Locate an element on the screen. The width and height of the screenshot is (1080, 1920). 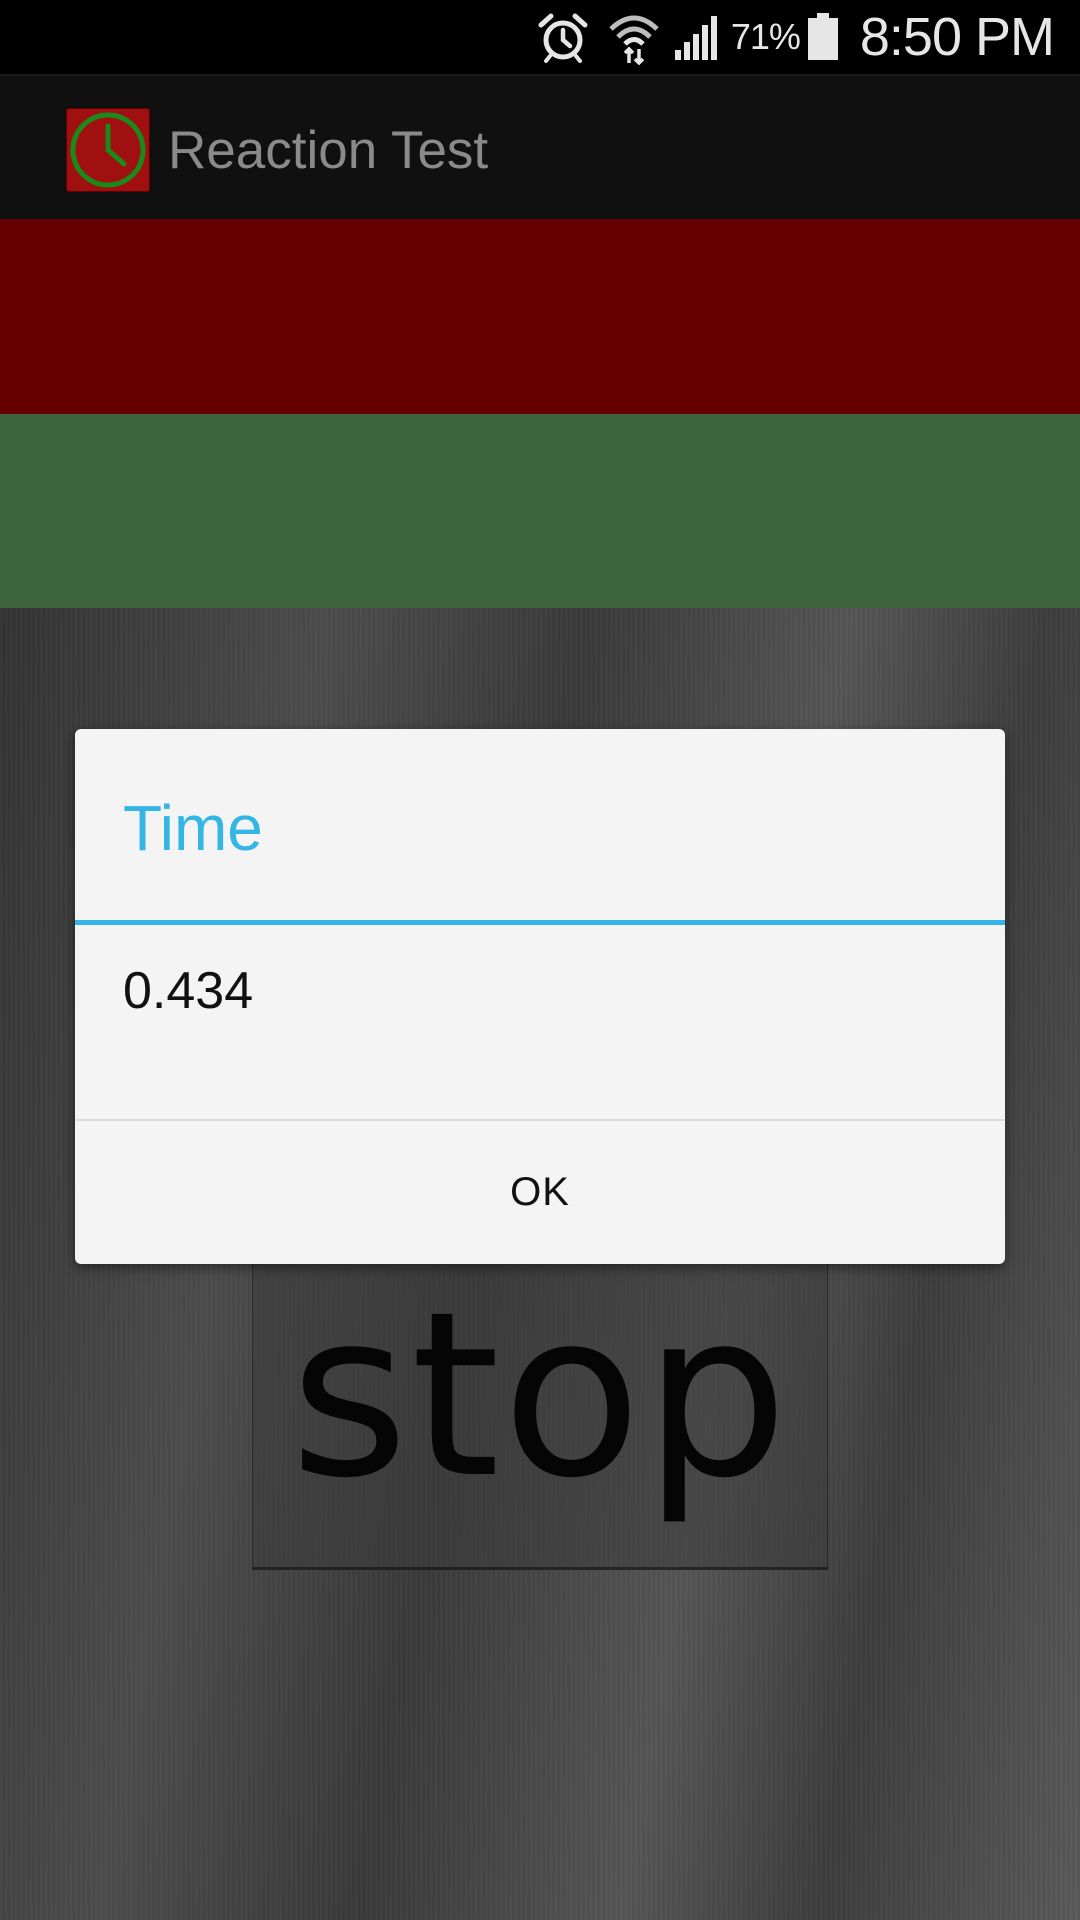
dialog-message: 0.434 is located at coordinates (188, 991).